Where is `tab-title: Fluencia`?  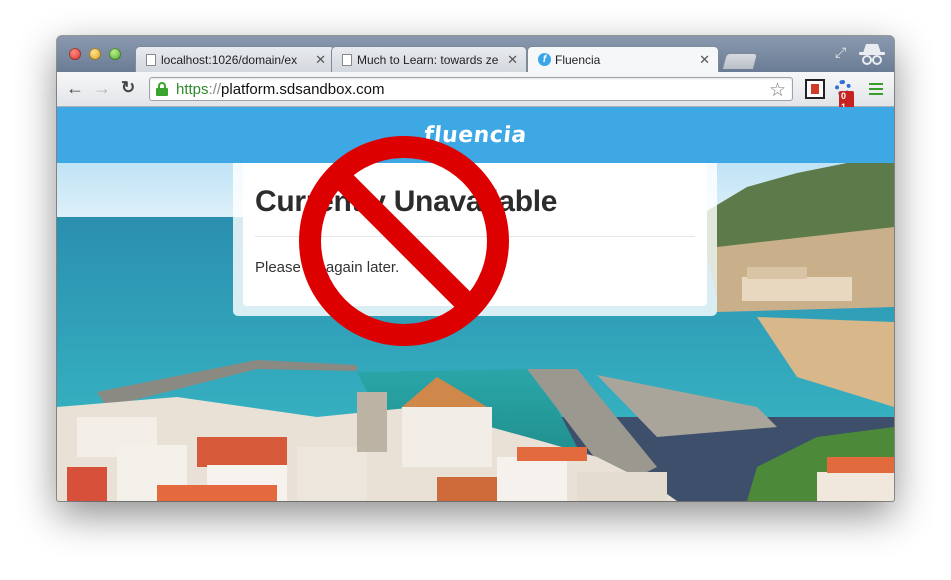 tab-title: Fluencia is located at coordinates (578, 59).